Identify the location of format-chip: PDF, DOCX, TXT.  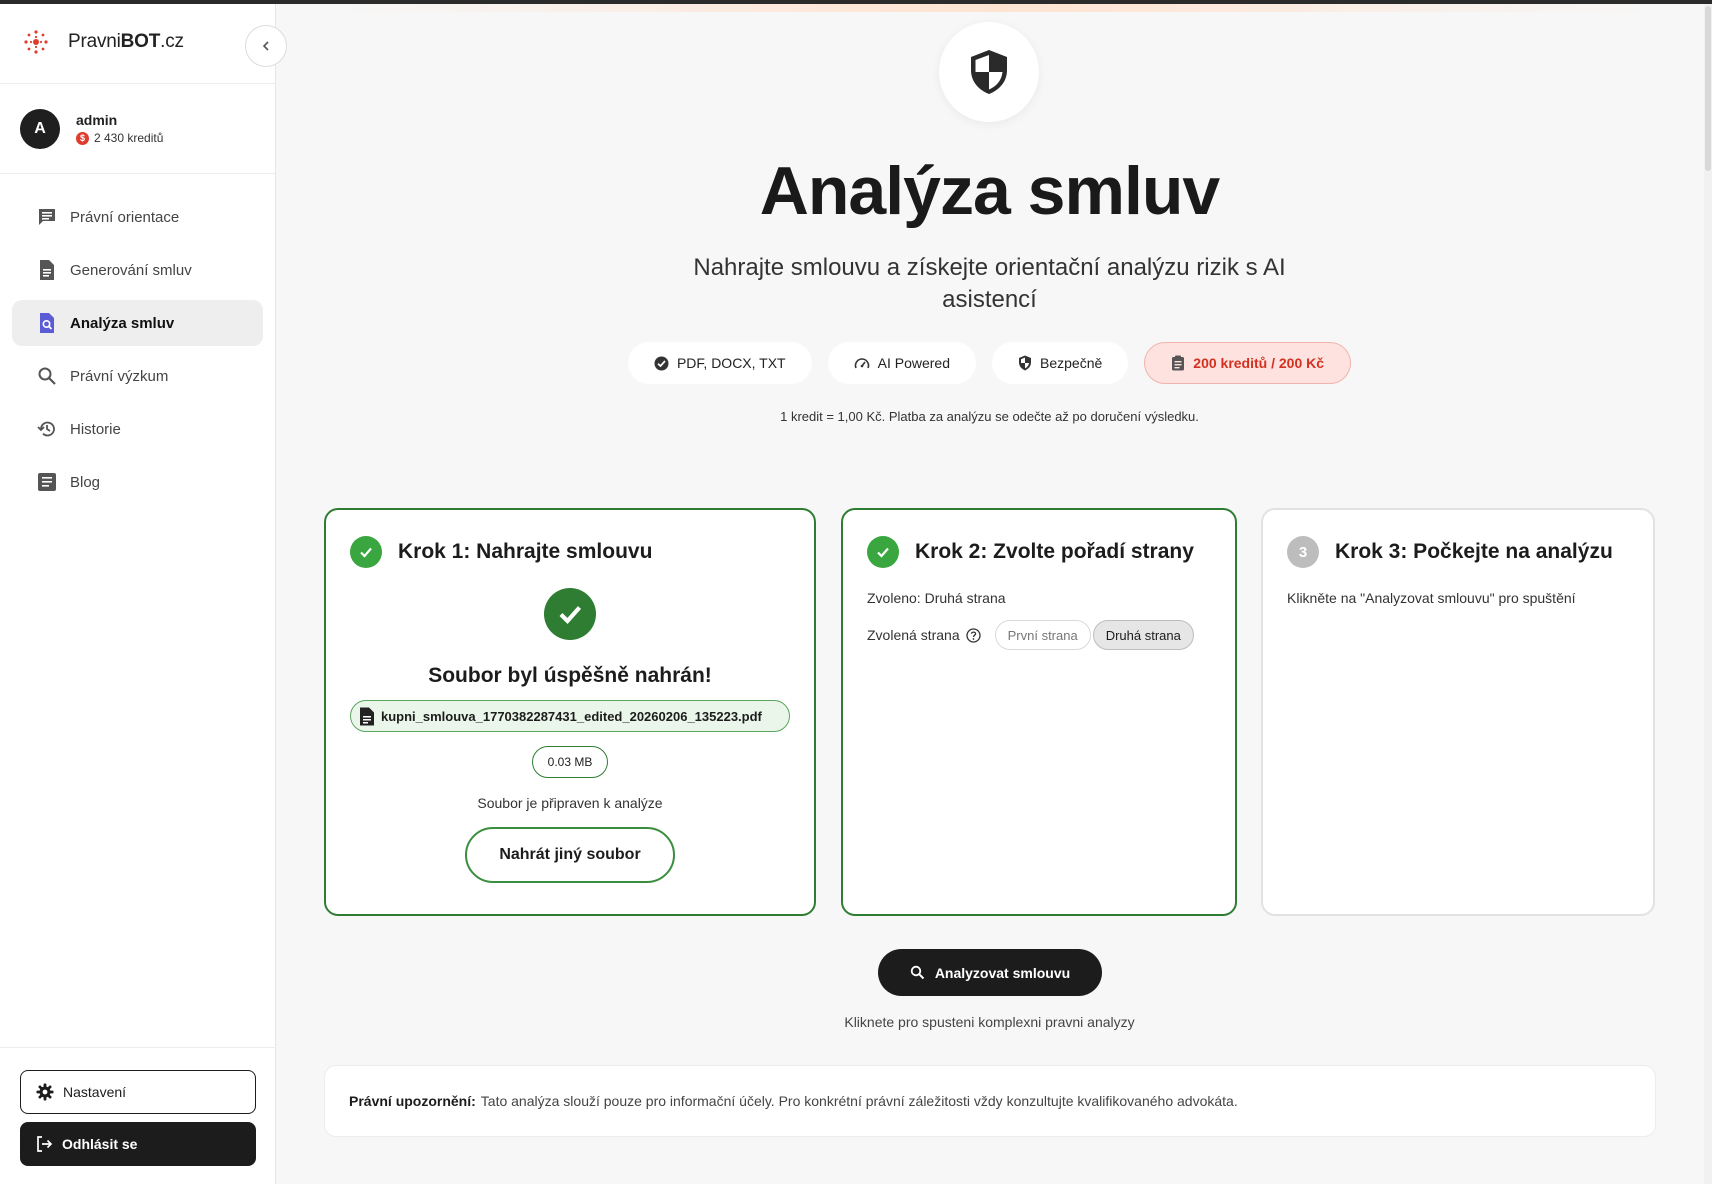
(719, 363).